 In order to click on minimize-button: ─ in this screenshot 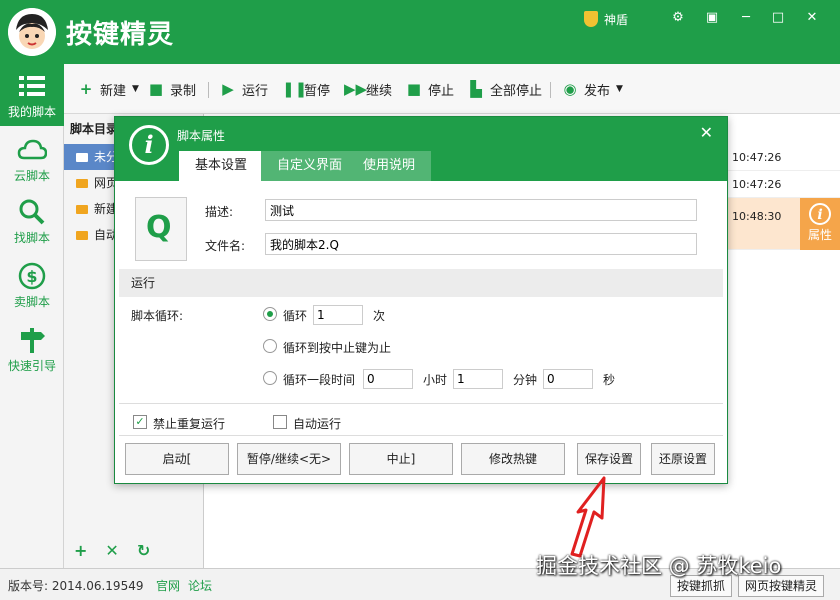, I will do `click(746, 18)`.